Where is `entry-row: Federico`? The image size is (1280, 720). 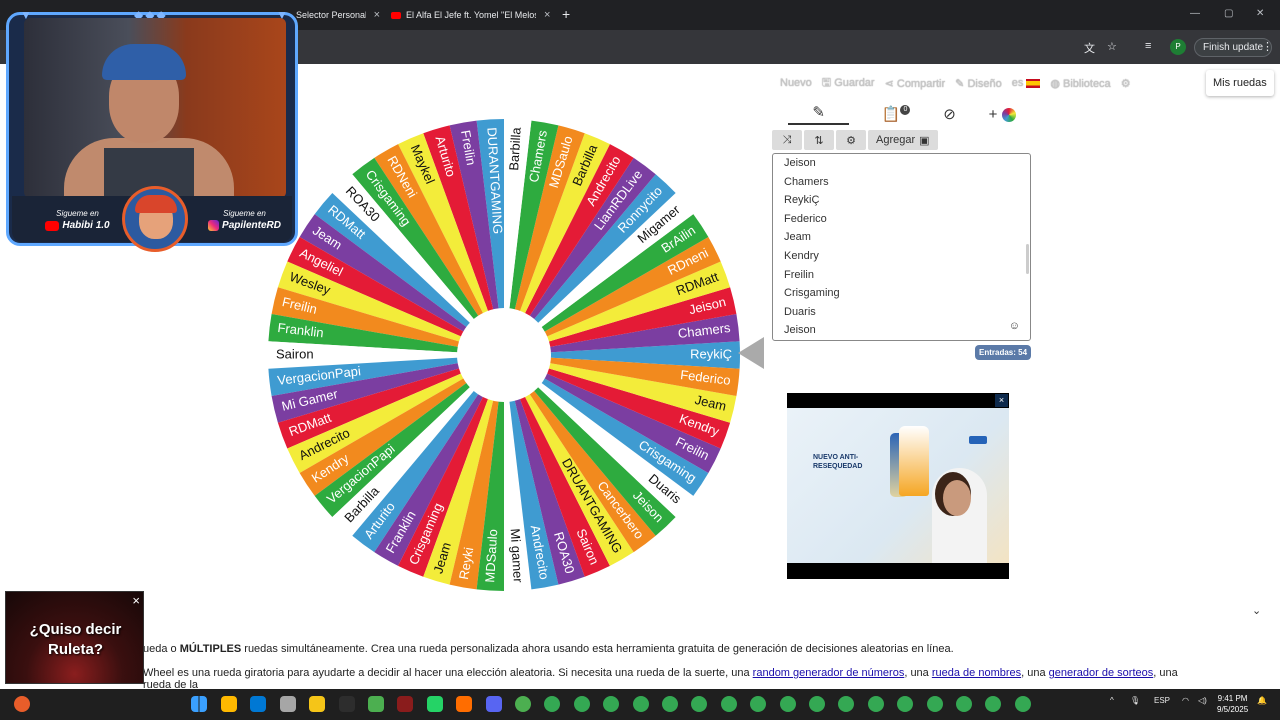
entry-row: Federico is located at coordinates (901, 219).